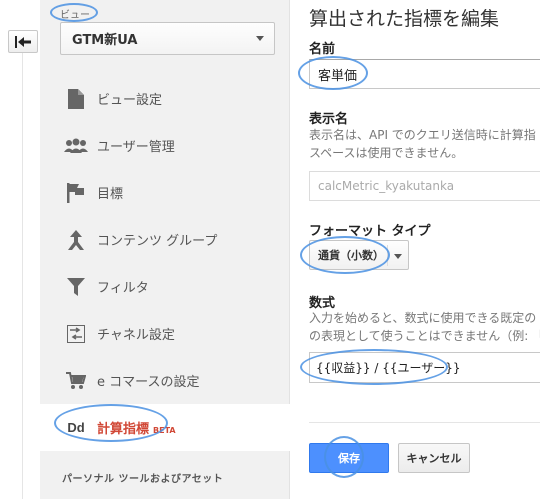 The width and height of the screenshot is (540, 499). Describe the element at coordinates (20, 249) in the screenshot. I see `back-strip` at that location.